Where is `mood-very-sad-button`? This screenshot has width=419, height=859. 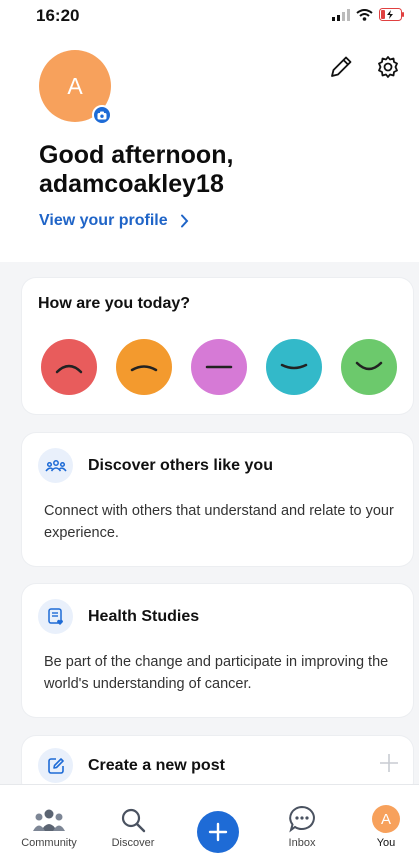 mood-very-sad-button is located at coordinates (69, 367).